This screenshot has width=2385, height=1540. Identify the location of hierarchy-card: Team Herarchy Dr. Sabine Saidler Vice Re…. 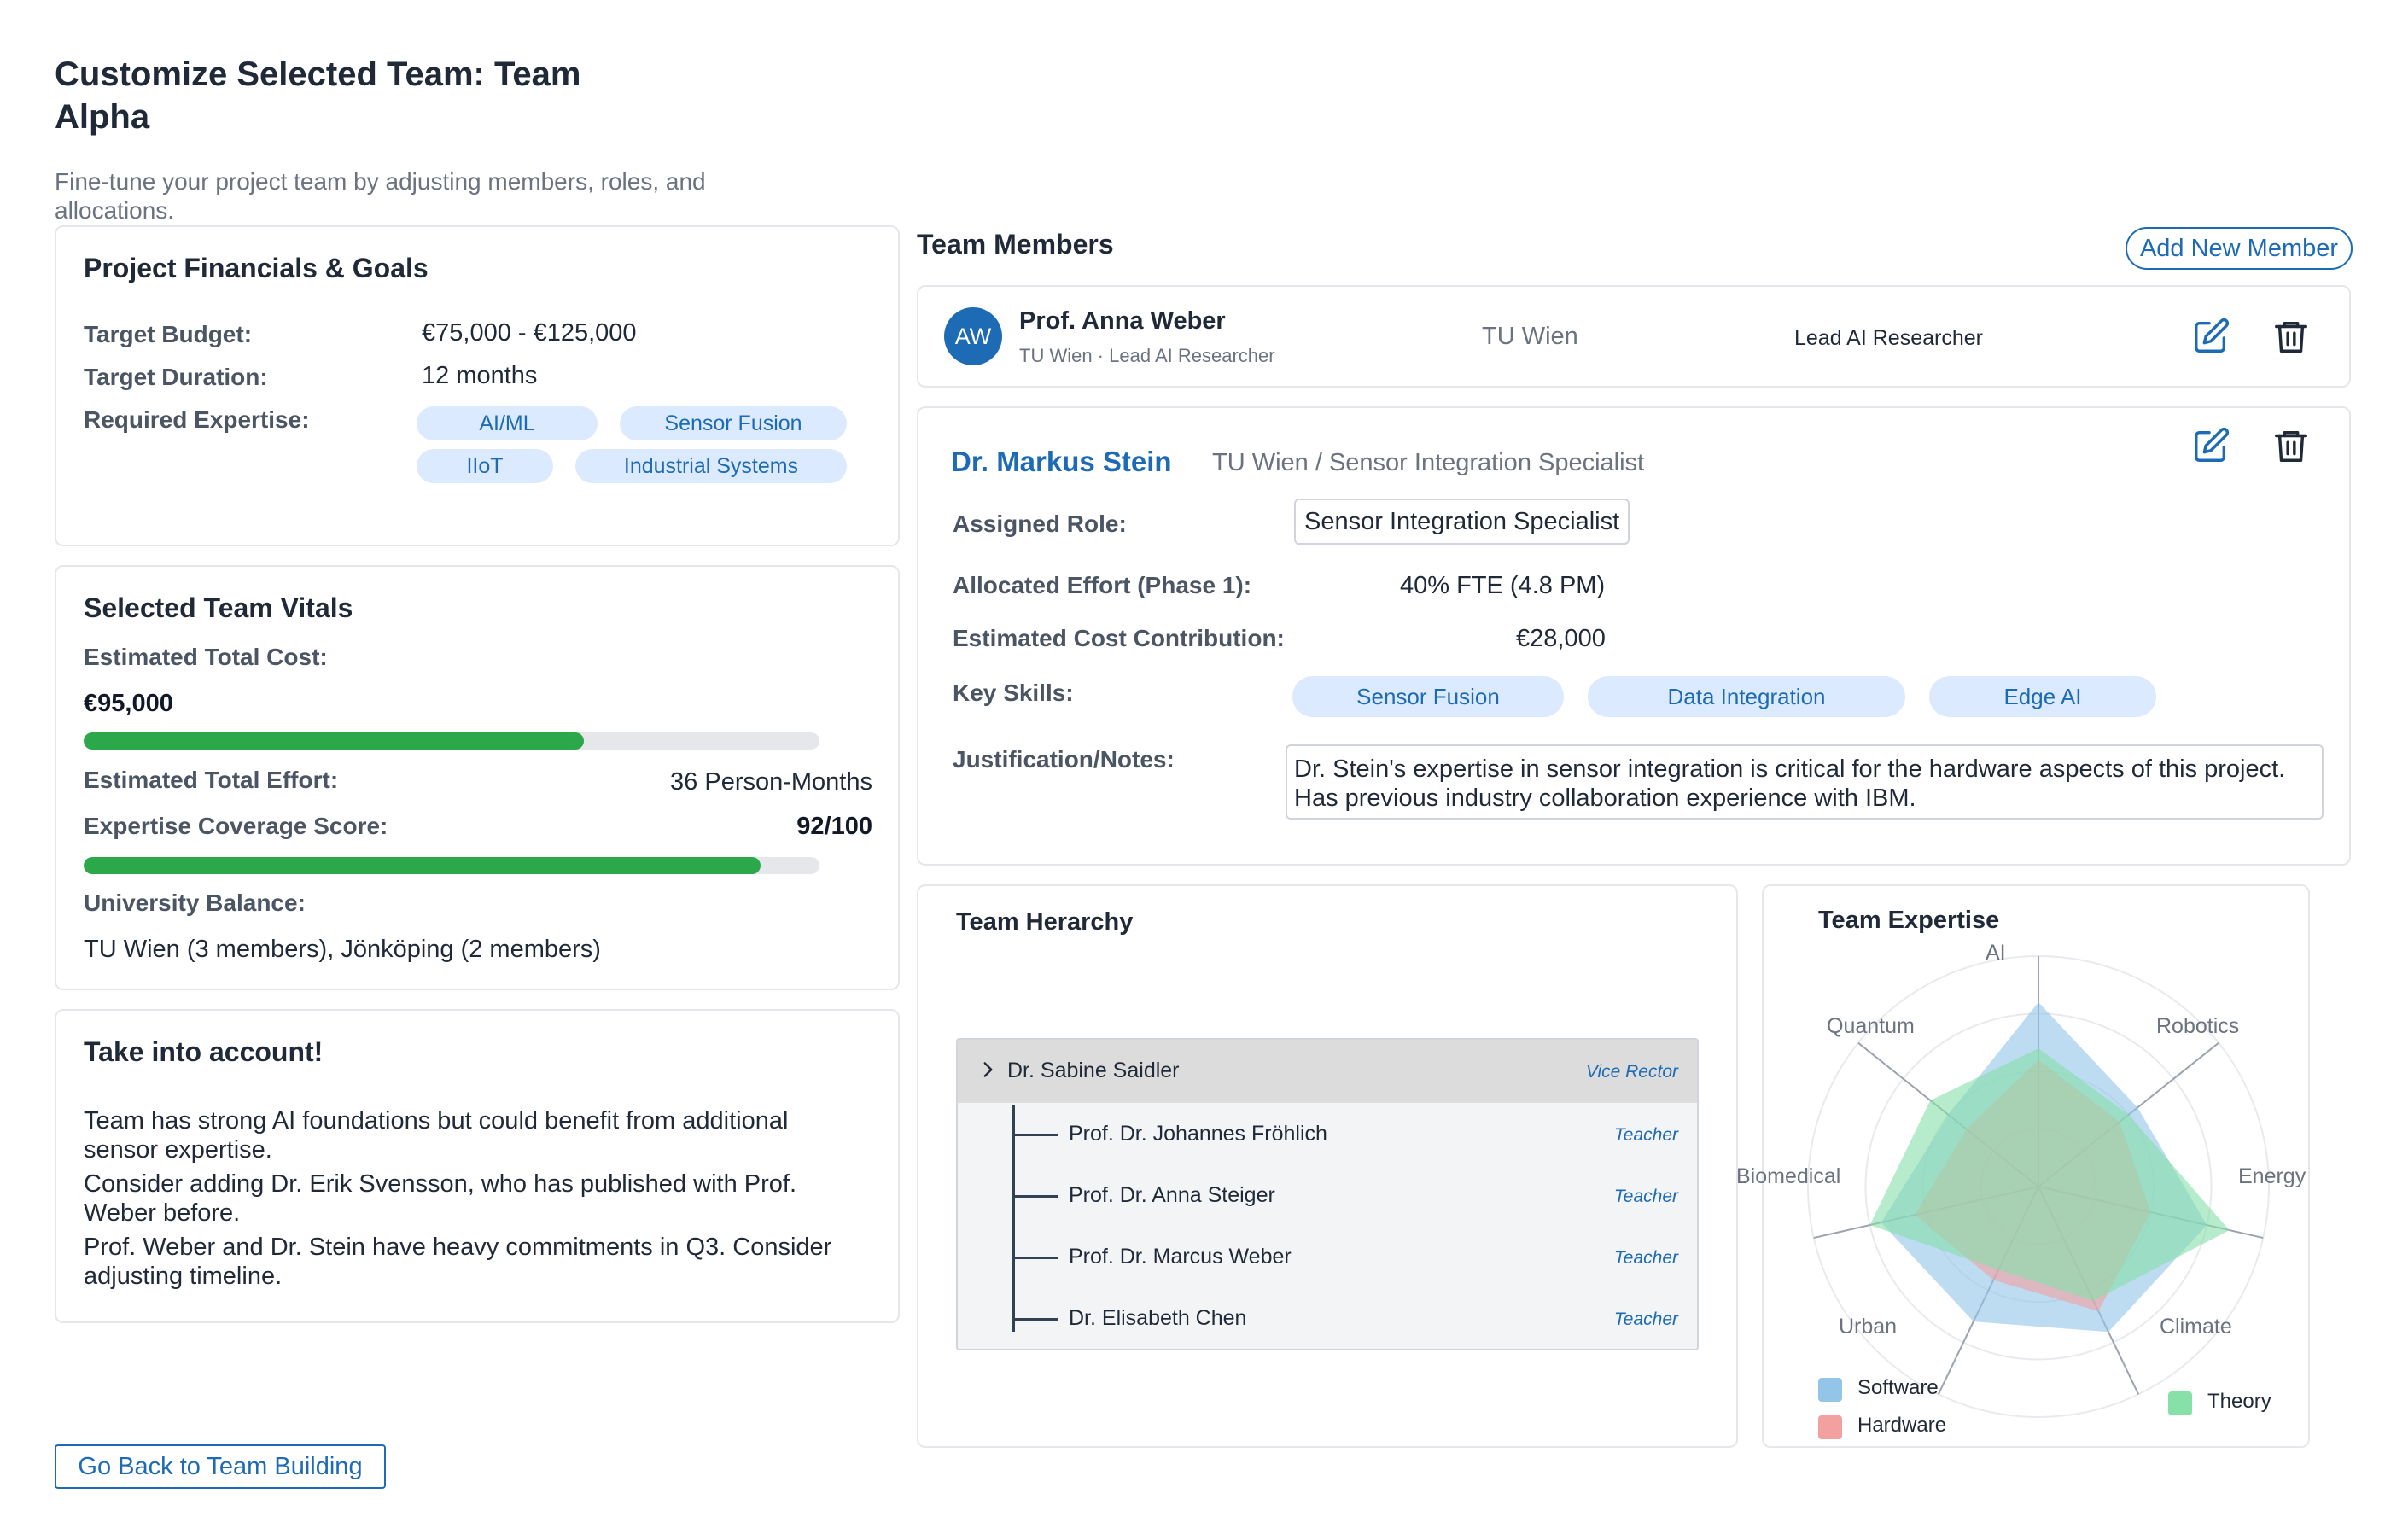
(1327, 1166).